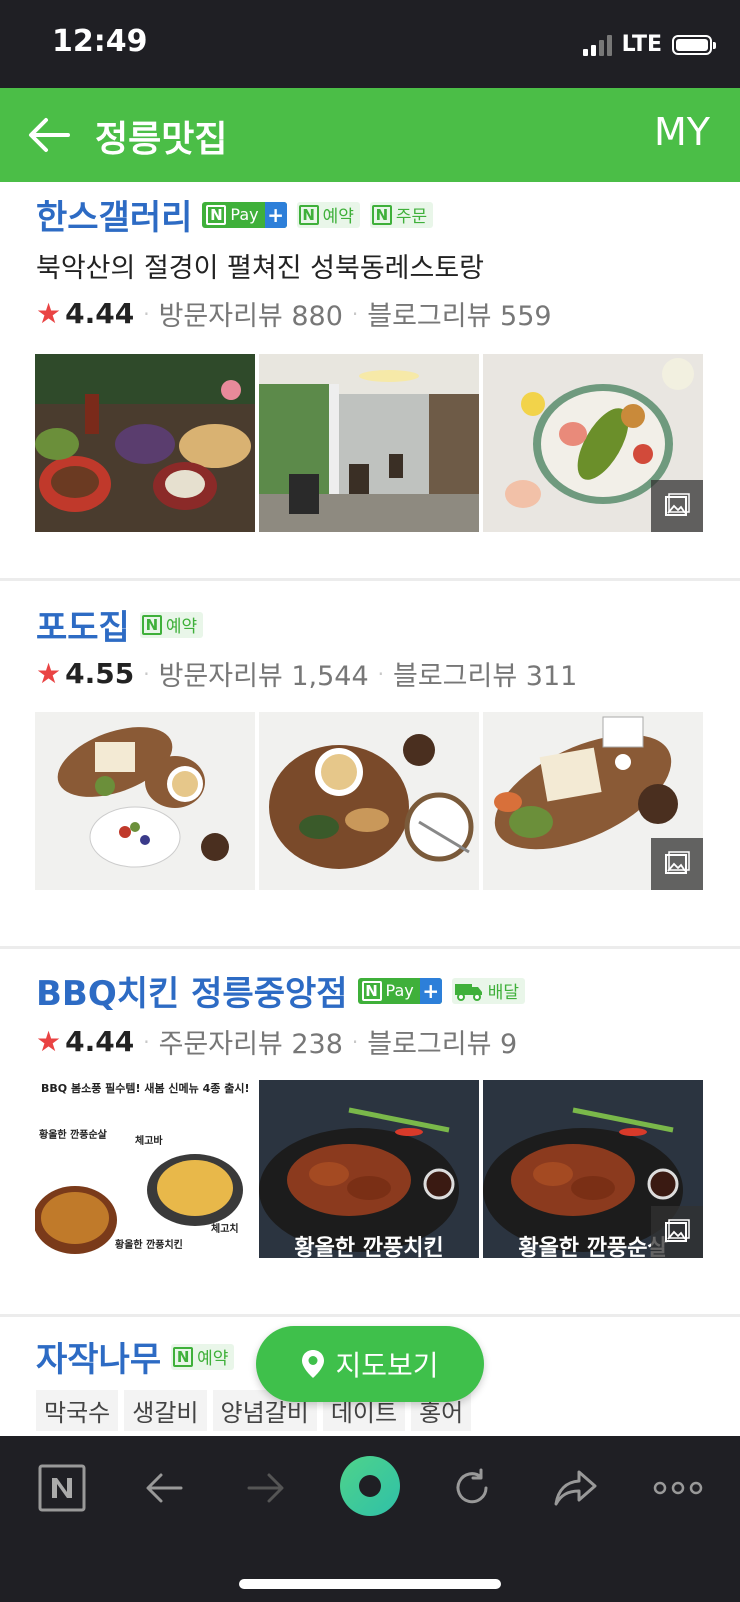 The height and width of the screenshot is (1602, 740). I want to click on blog-review-count: 블로그리뷰 559, so click(459, 313).